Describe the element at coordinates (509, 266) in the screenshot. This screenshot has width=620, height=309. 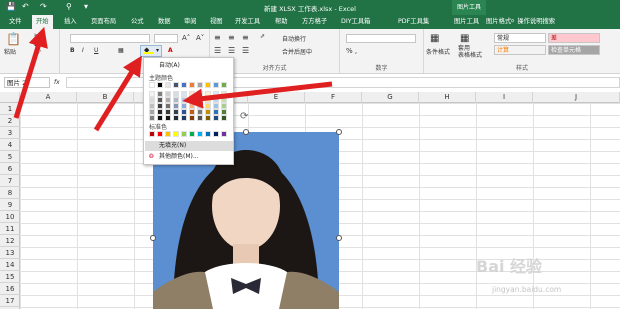
I see `baidu-watermark: Bai 经验` at that location.